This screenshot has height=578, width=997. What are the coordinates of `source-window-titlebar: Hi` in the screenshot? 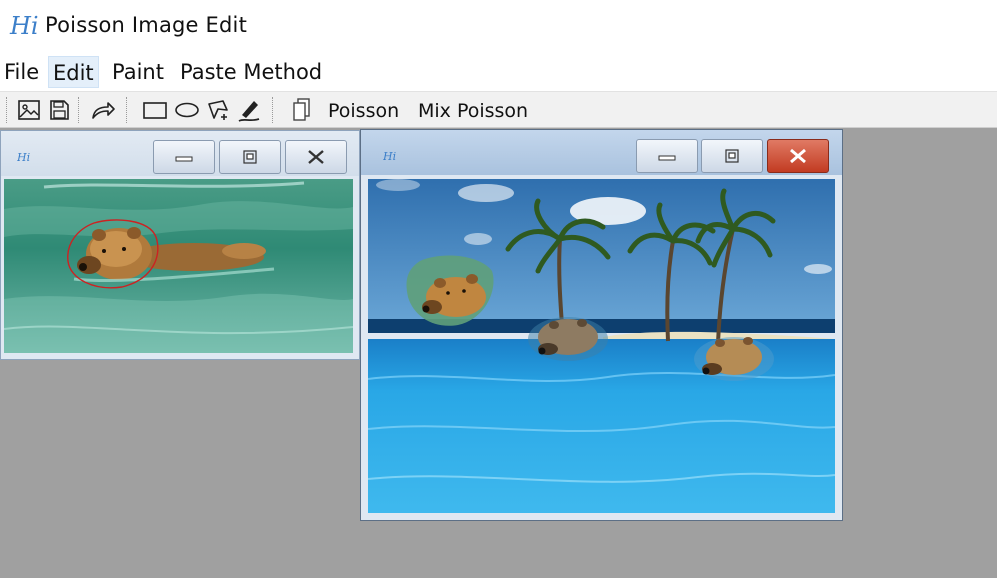 It's located at (180, 153).